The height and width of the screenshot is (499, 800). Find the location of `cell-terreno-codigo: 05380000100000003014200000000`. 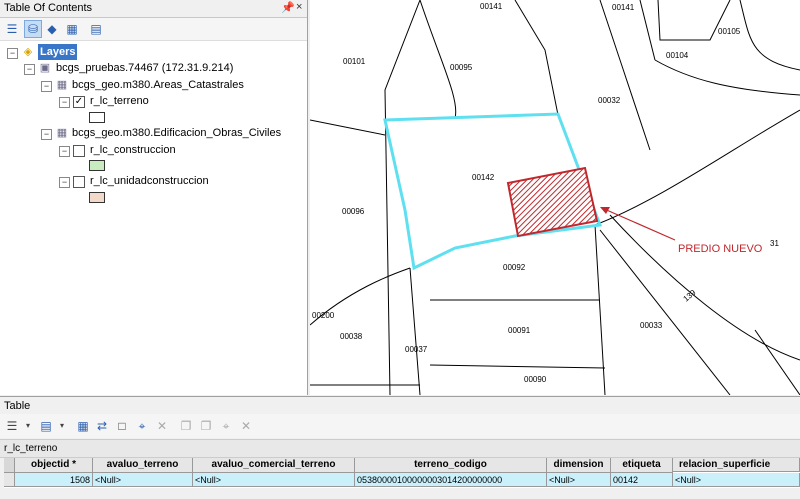

cell-terreno-codigo: 05380000100000003014200000000 is located at coordinates (451, 480).